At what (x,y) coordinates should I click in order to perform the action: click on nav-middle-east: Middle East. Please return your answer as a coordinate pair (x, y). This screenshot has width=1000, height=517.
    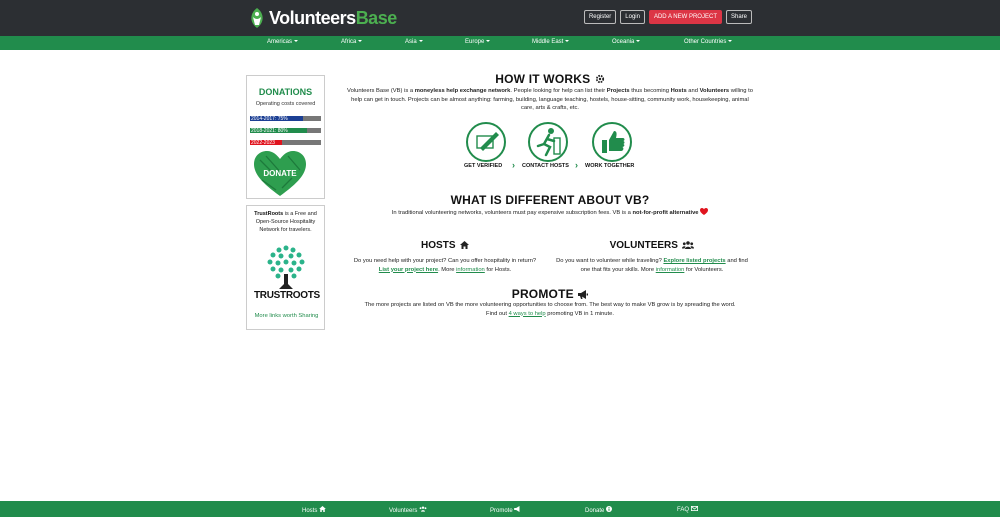
    Looking at the image, I should click on (551, 42).